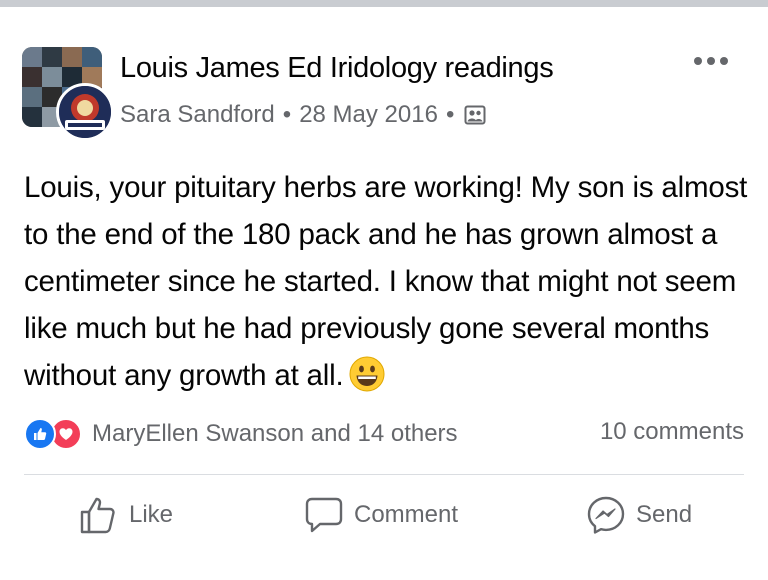  What do you see at coordinates (368, 115) in the screenshot?
I see `post-date-link: 28 May 2016` at bounding box center [368, 115].